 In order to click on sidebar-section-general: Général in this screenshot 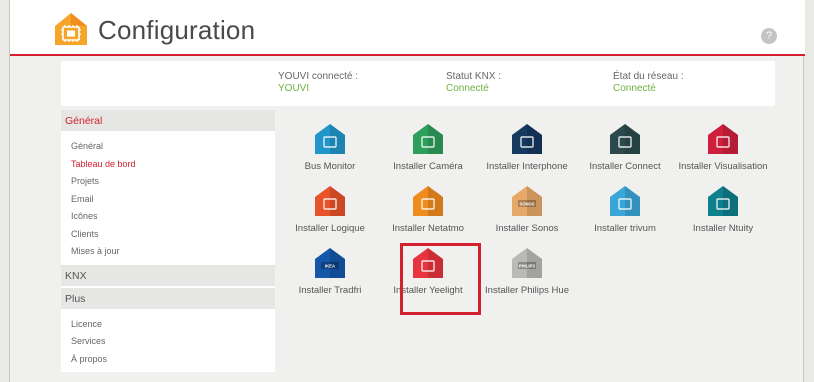, I will do `click(168, 121)`.